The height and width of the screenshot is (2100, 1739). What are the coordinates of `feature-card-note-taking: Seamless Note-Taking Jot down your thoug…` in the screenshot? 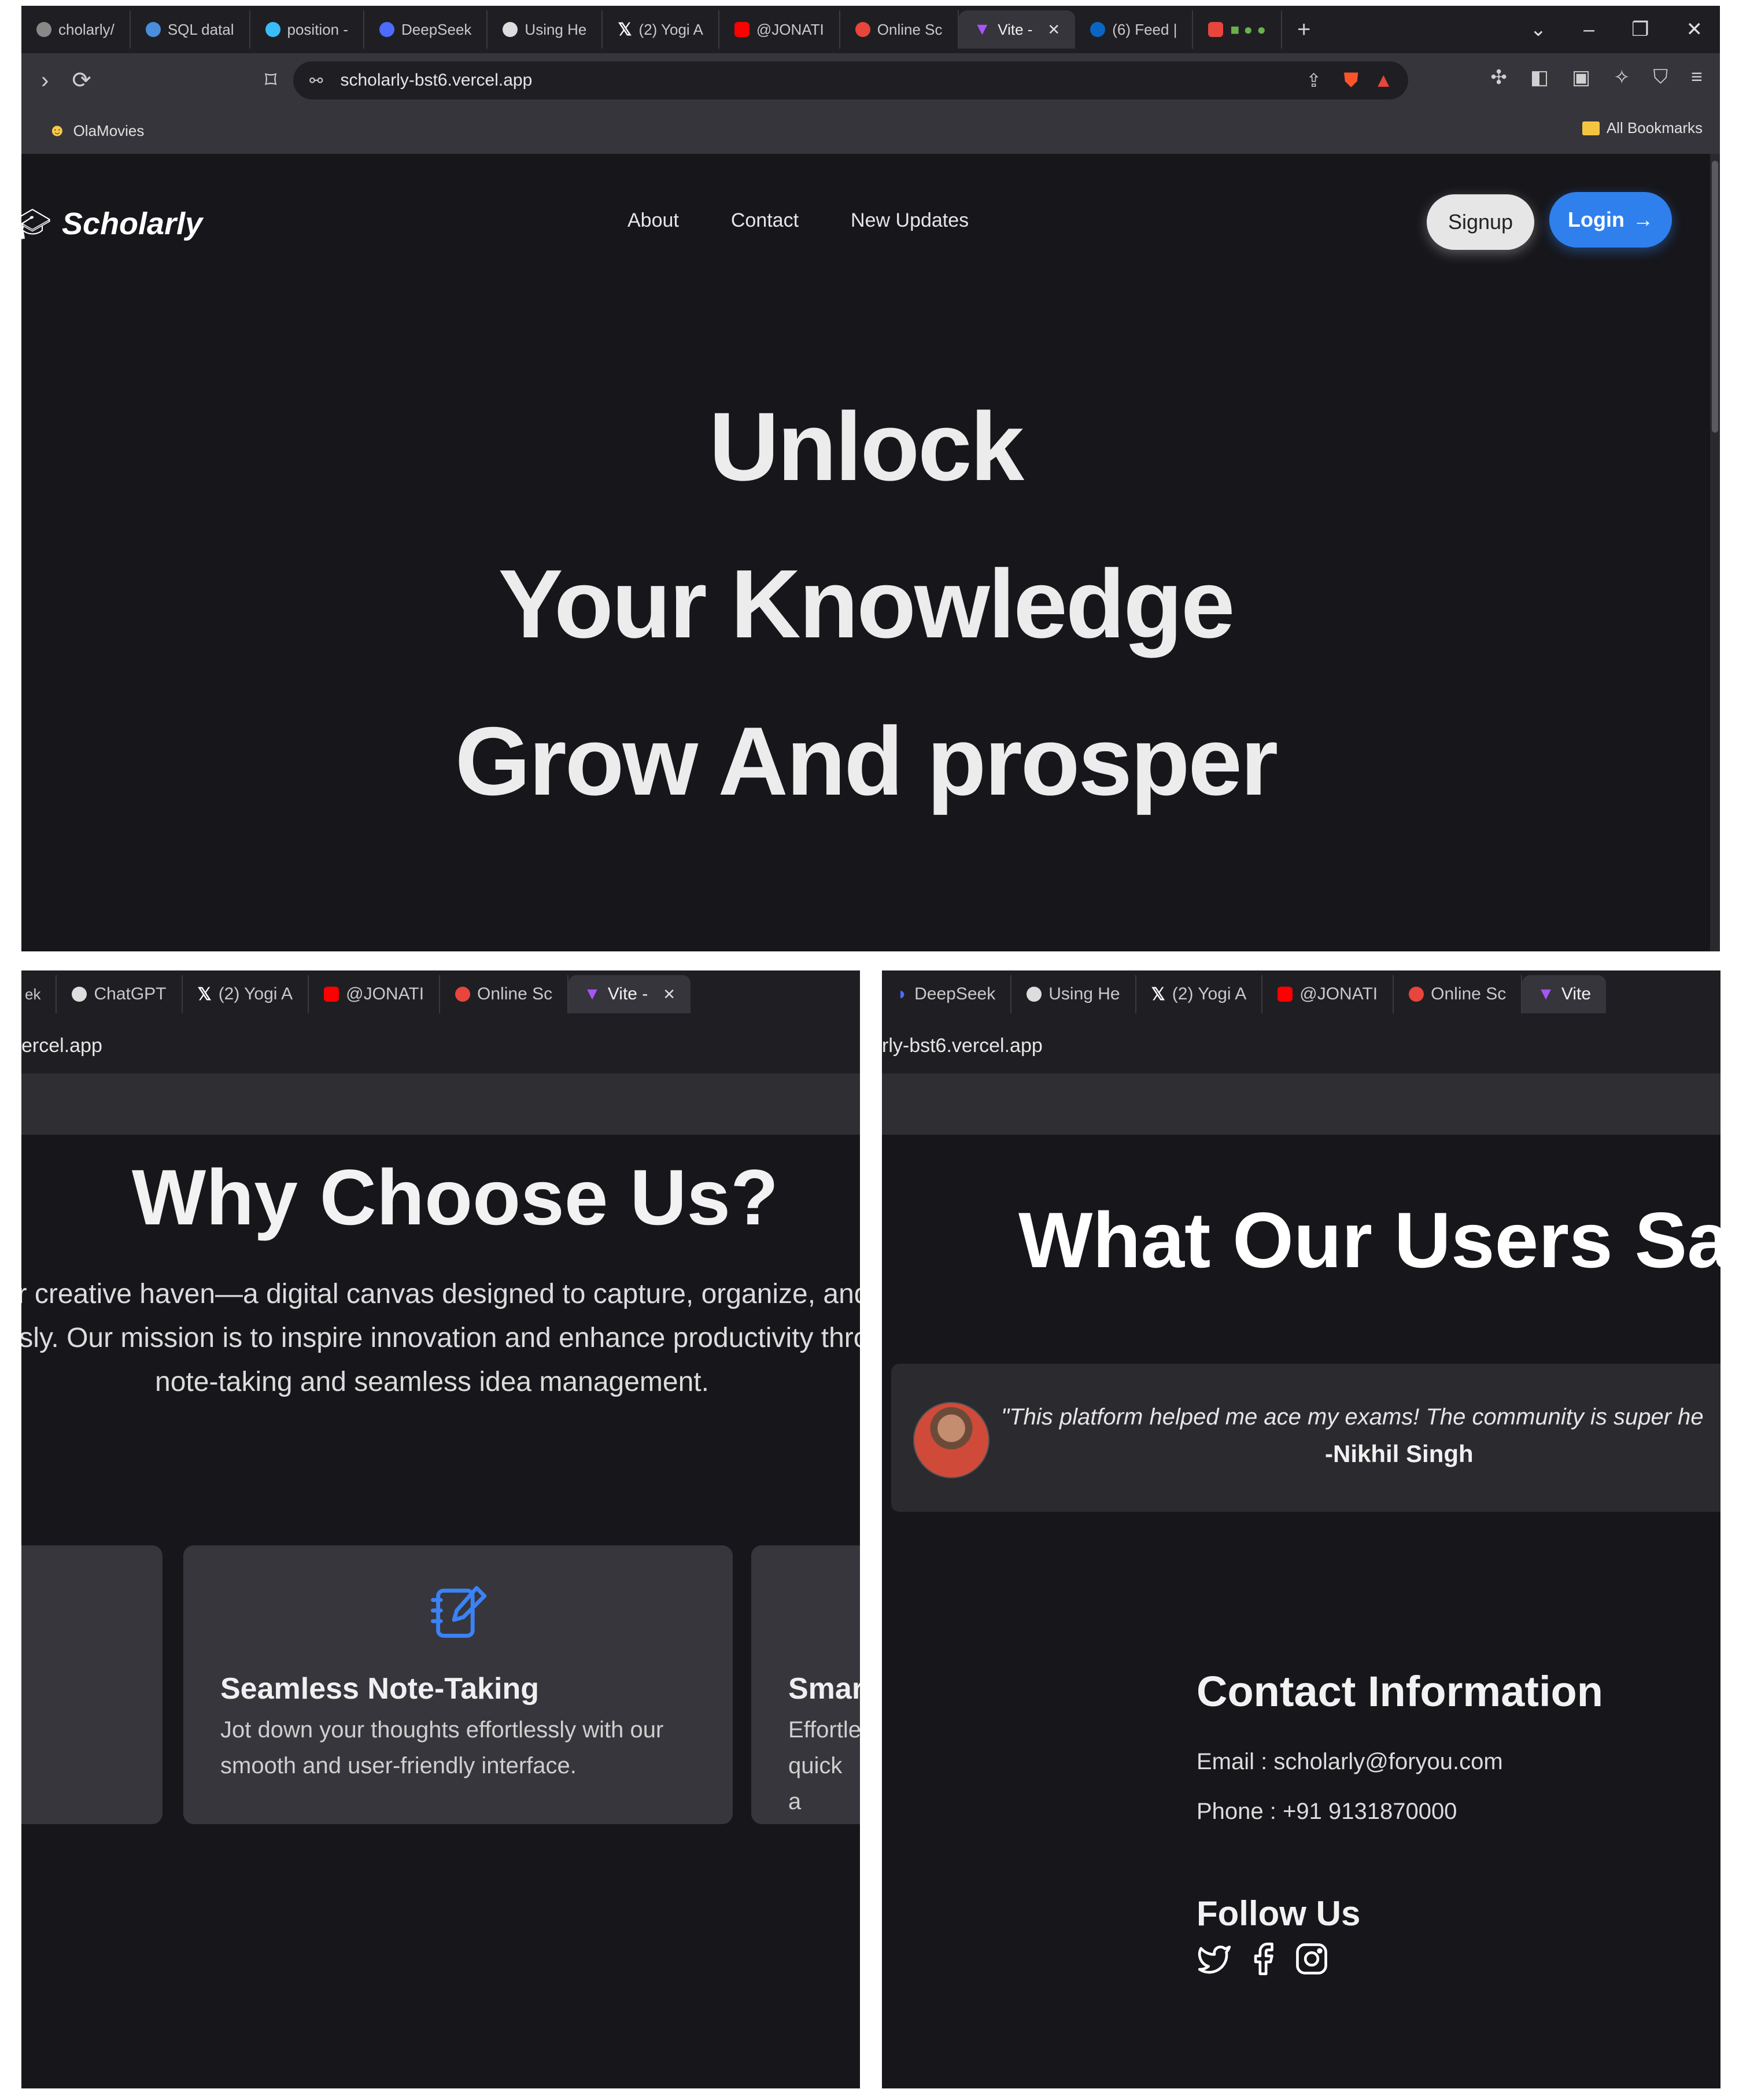 It's located at (458, 1684).